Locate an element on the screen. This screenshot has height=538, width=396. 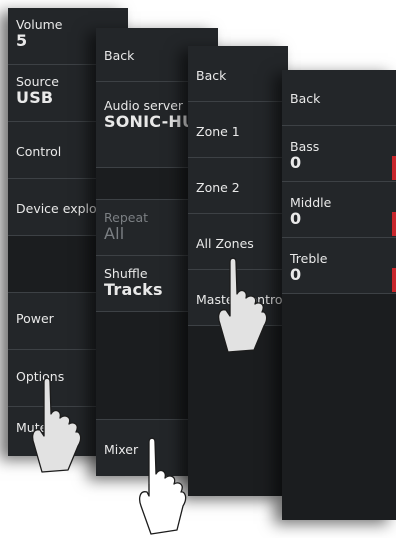
bass-item: Bass 0 is located at coordinates (339, 154).